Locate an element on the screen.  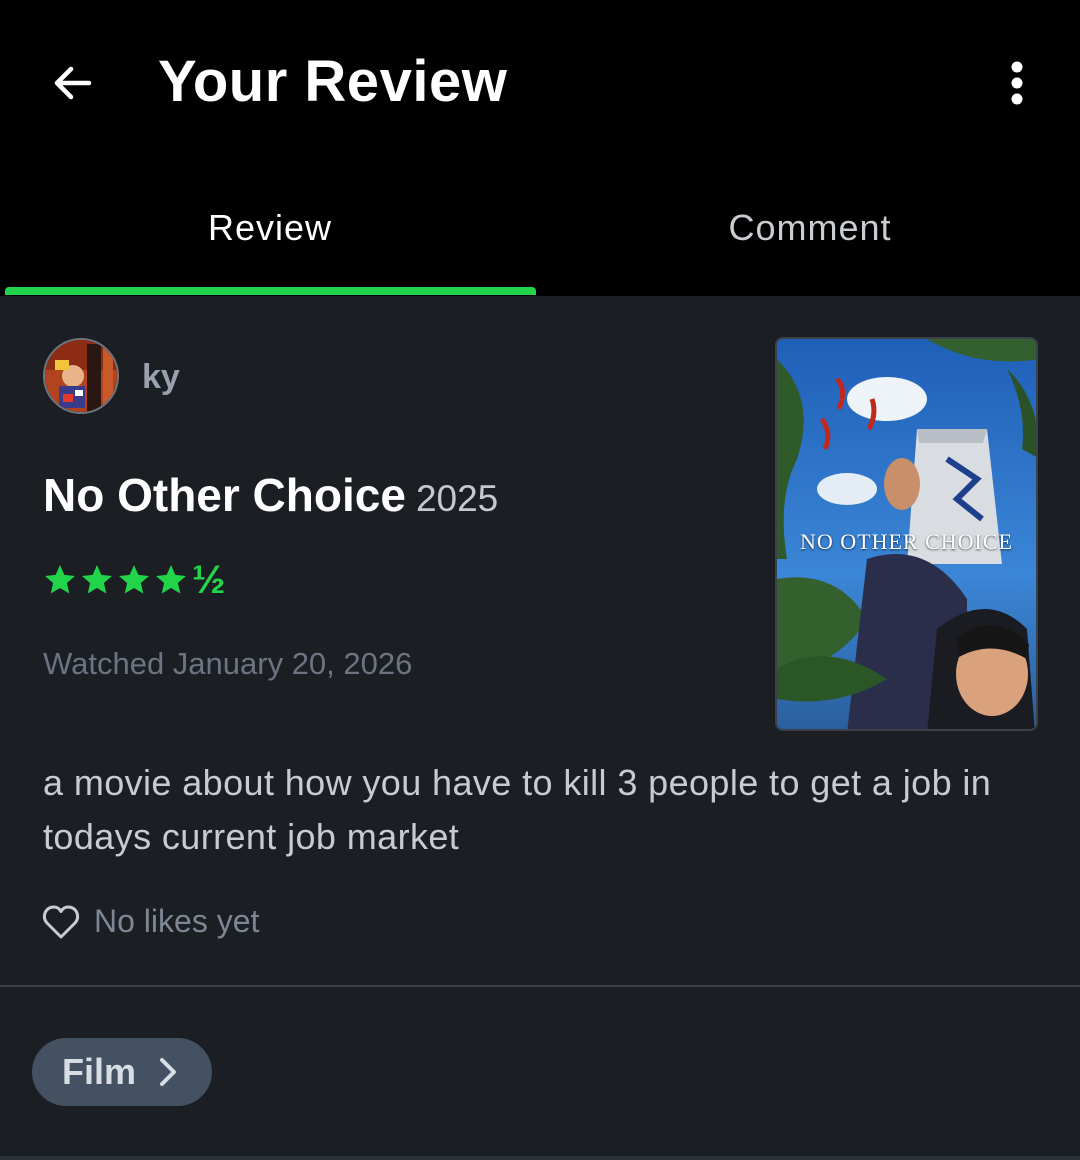
film-link-chip: Film is located at coordinates (122, 1072).